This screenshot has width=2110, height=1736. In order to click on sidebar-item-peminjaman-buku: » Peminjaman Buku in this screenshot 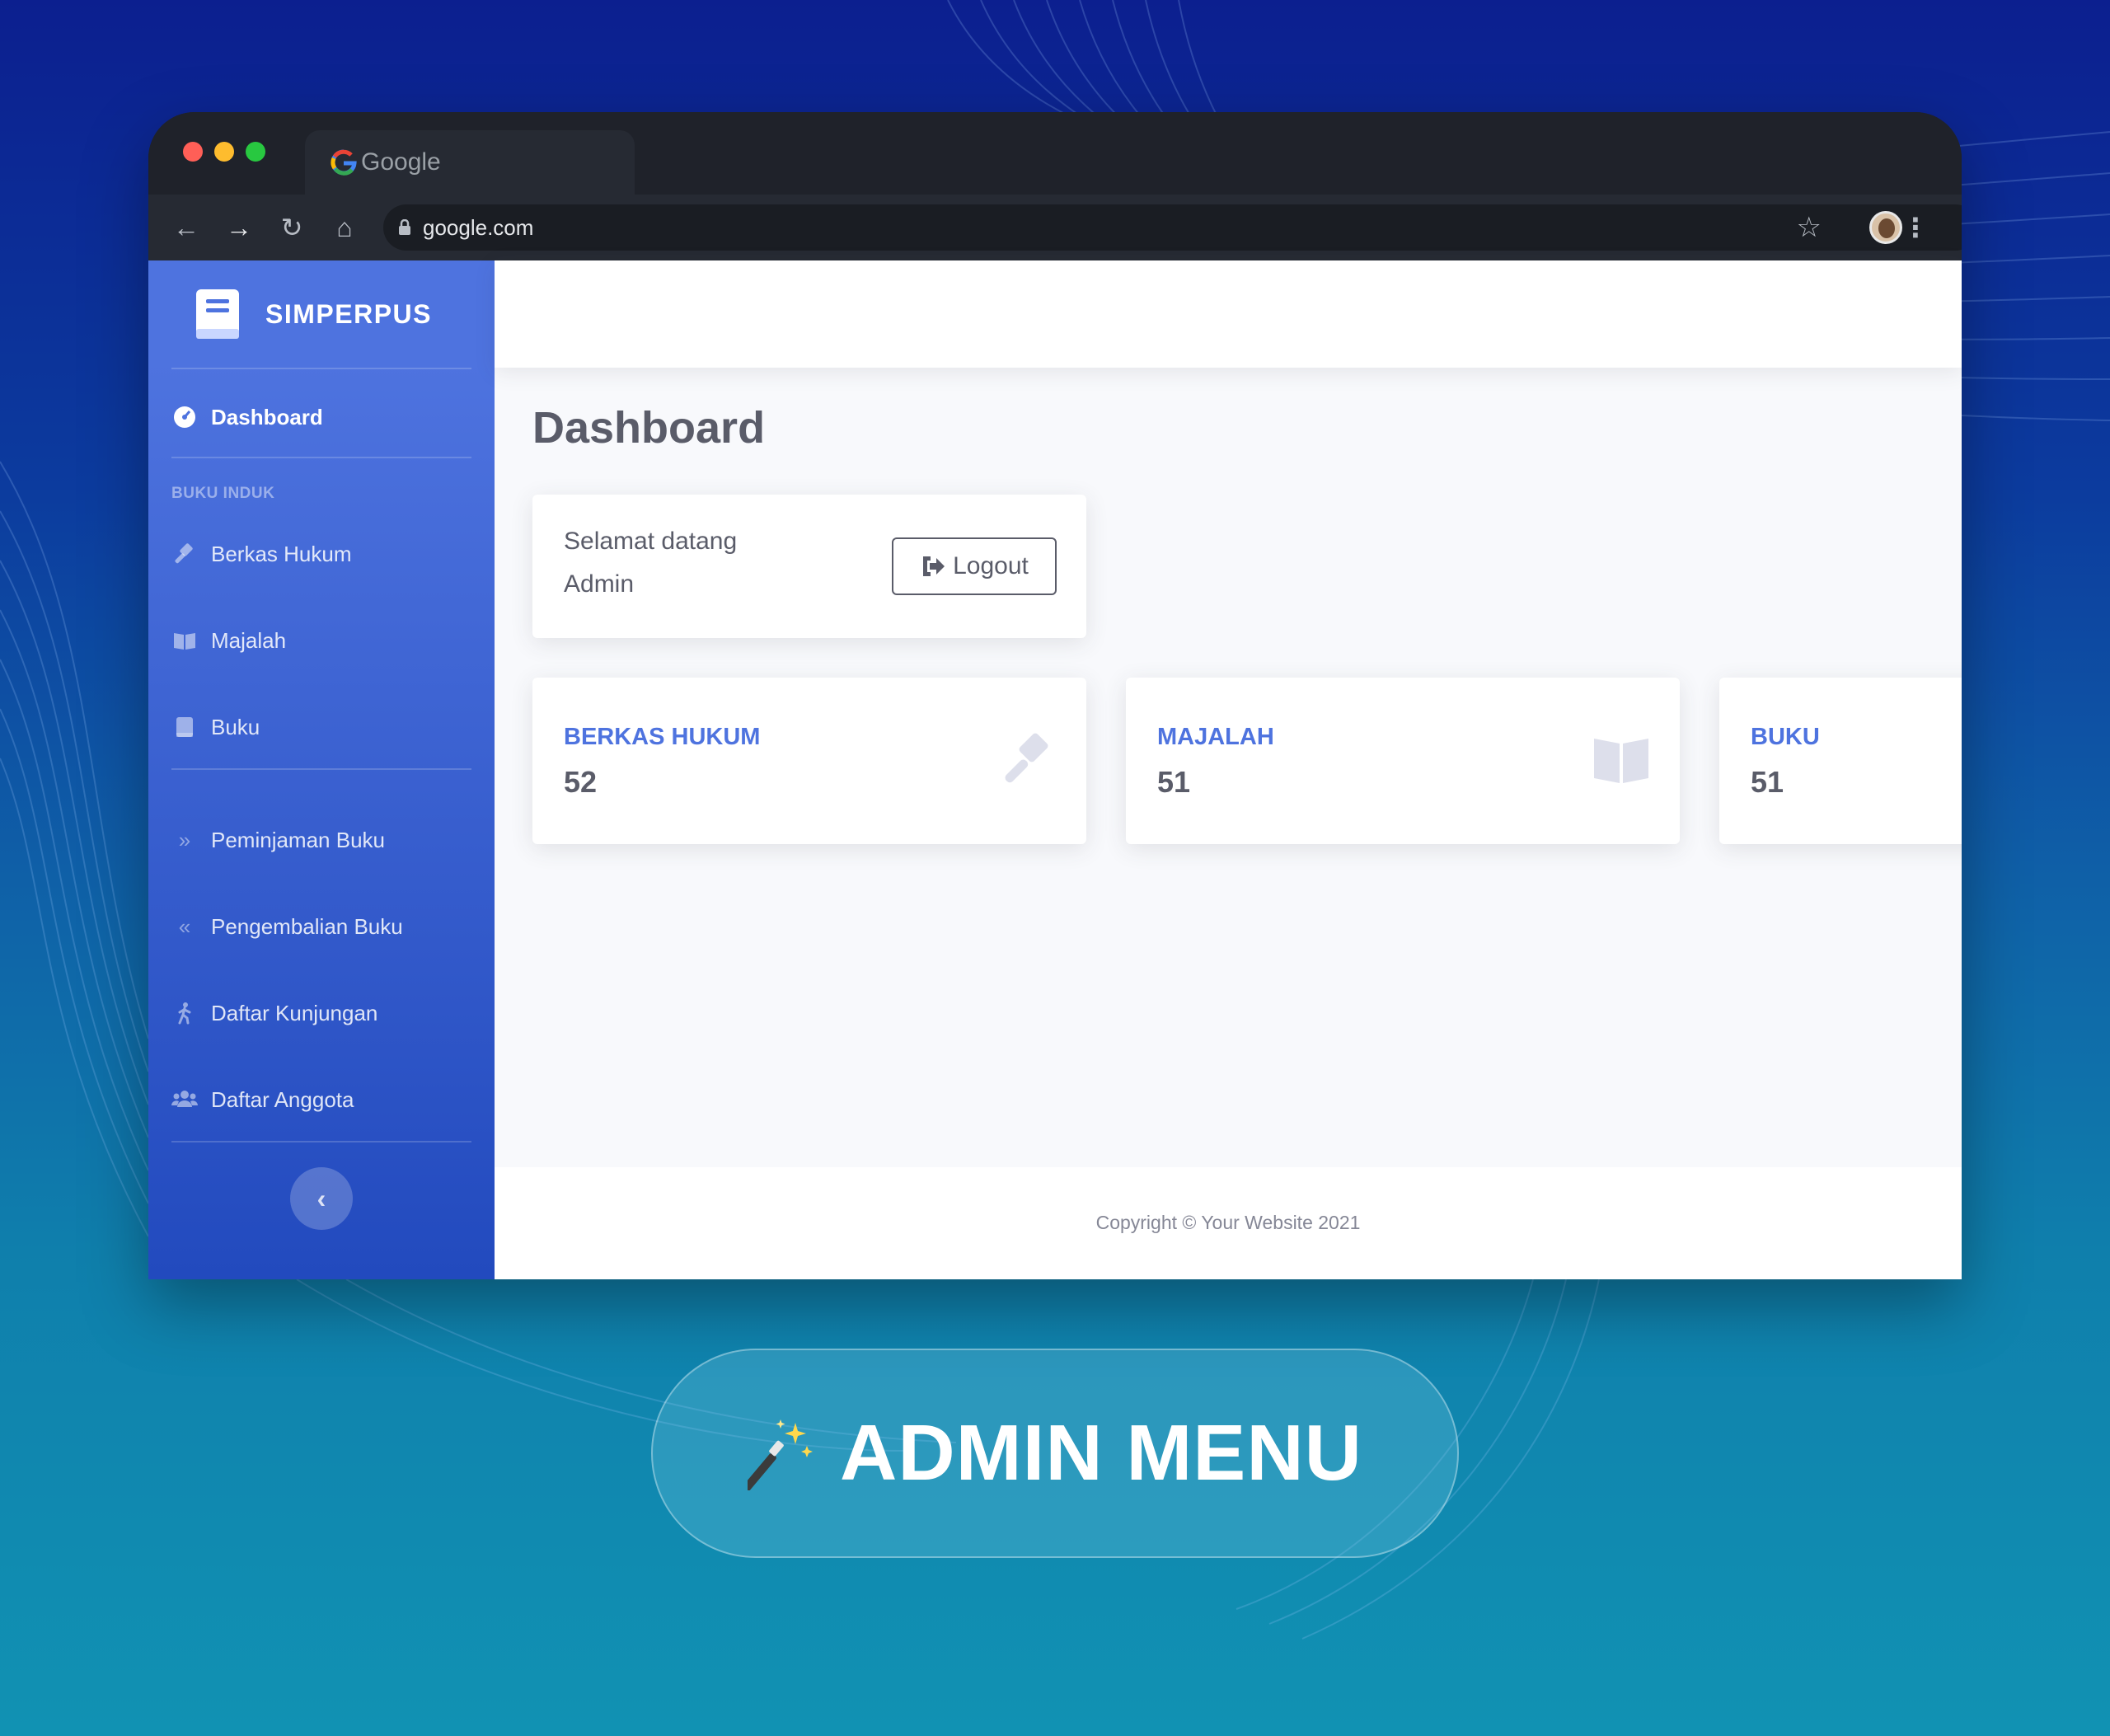, I will do `click(321, 840)`.